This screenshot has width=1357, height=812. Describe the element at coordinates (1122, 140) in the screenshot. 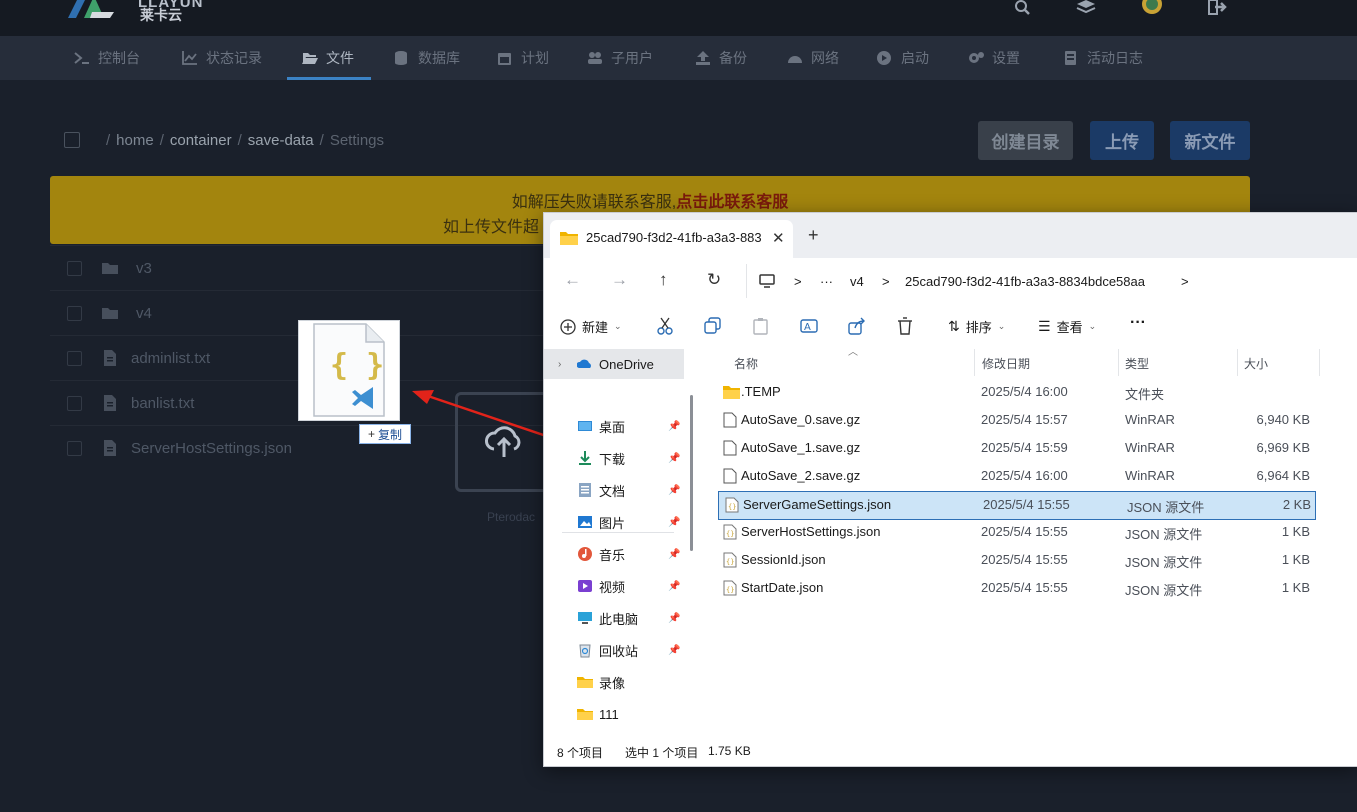

I see `upload-button: 上传` at that location.